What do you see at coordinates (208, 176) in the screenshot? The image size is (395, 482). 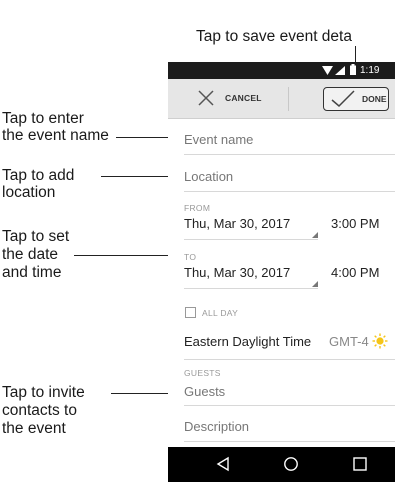 I see `location-input: Location` at bounding box center [208, 176].